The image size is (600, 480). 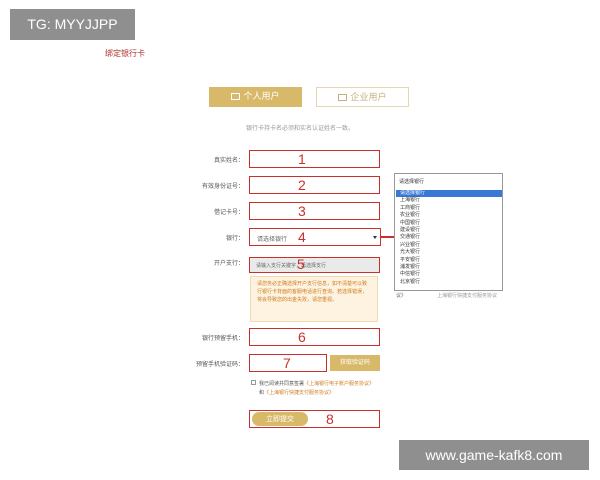 What do you see at coordinates (261, 97) in the screenshot?
I see `tab-personal-label: 个人用户` at bounding box center [261, 97].